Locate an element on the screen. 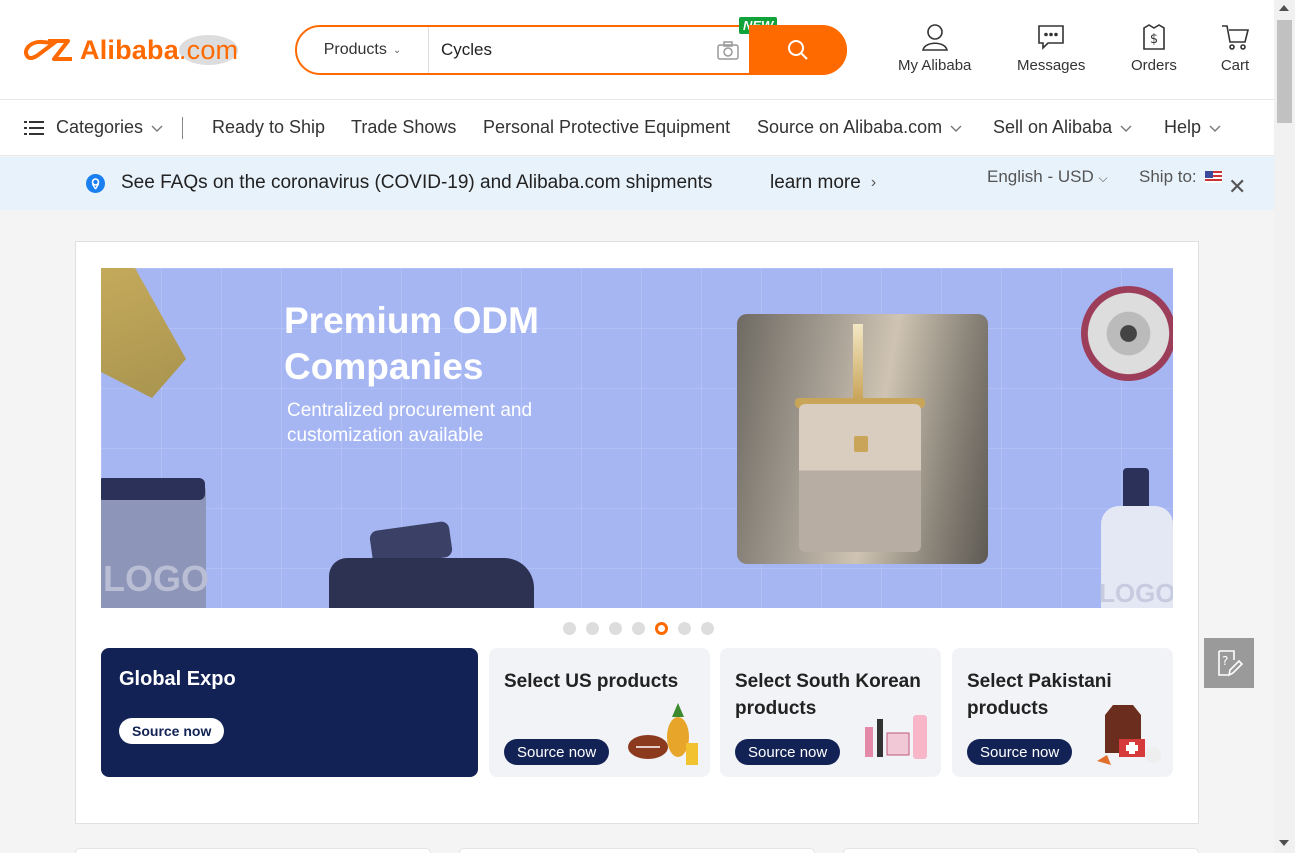 The image size is (1295, 853). tile-title: Global Expo is located at coordinates (177, 679).